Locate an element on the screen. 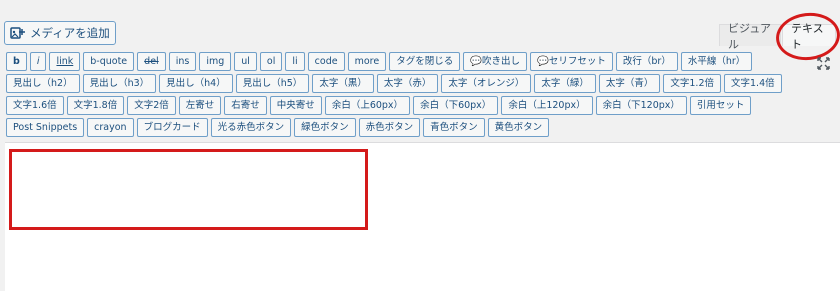 This screenshot has width=840, height=291. quicktag-button: 見出し（h2） is located at coordinates (43, 83).